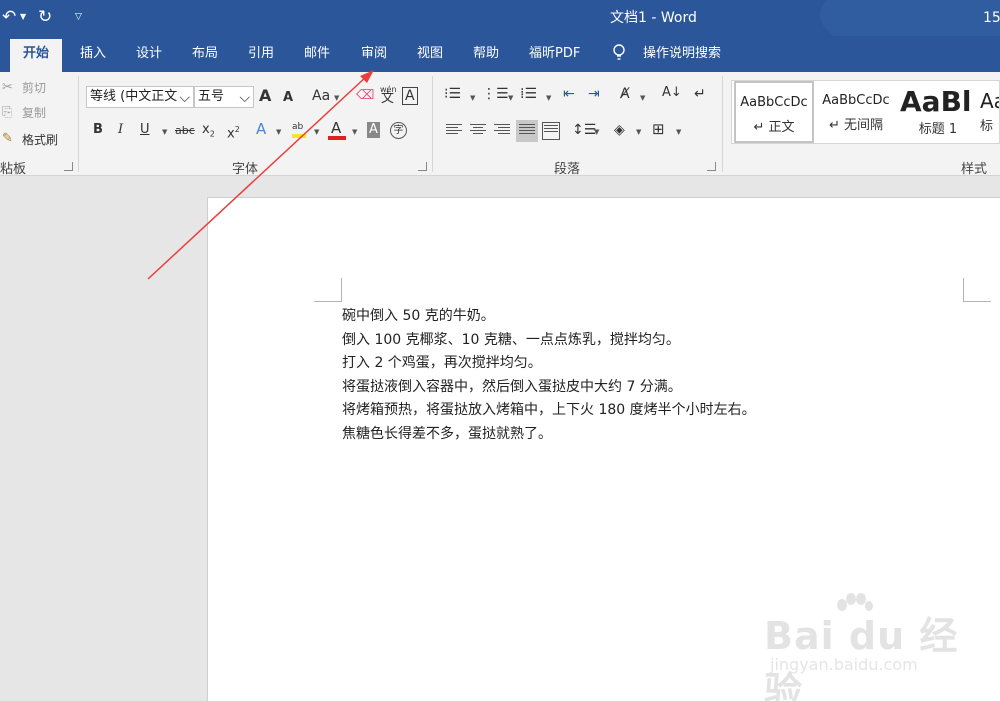  I want to click on align-right-icon, so click(502, 131).